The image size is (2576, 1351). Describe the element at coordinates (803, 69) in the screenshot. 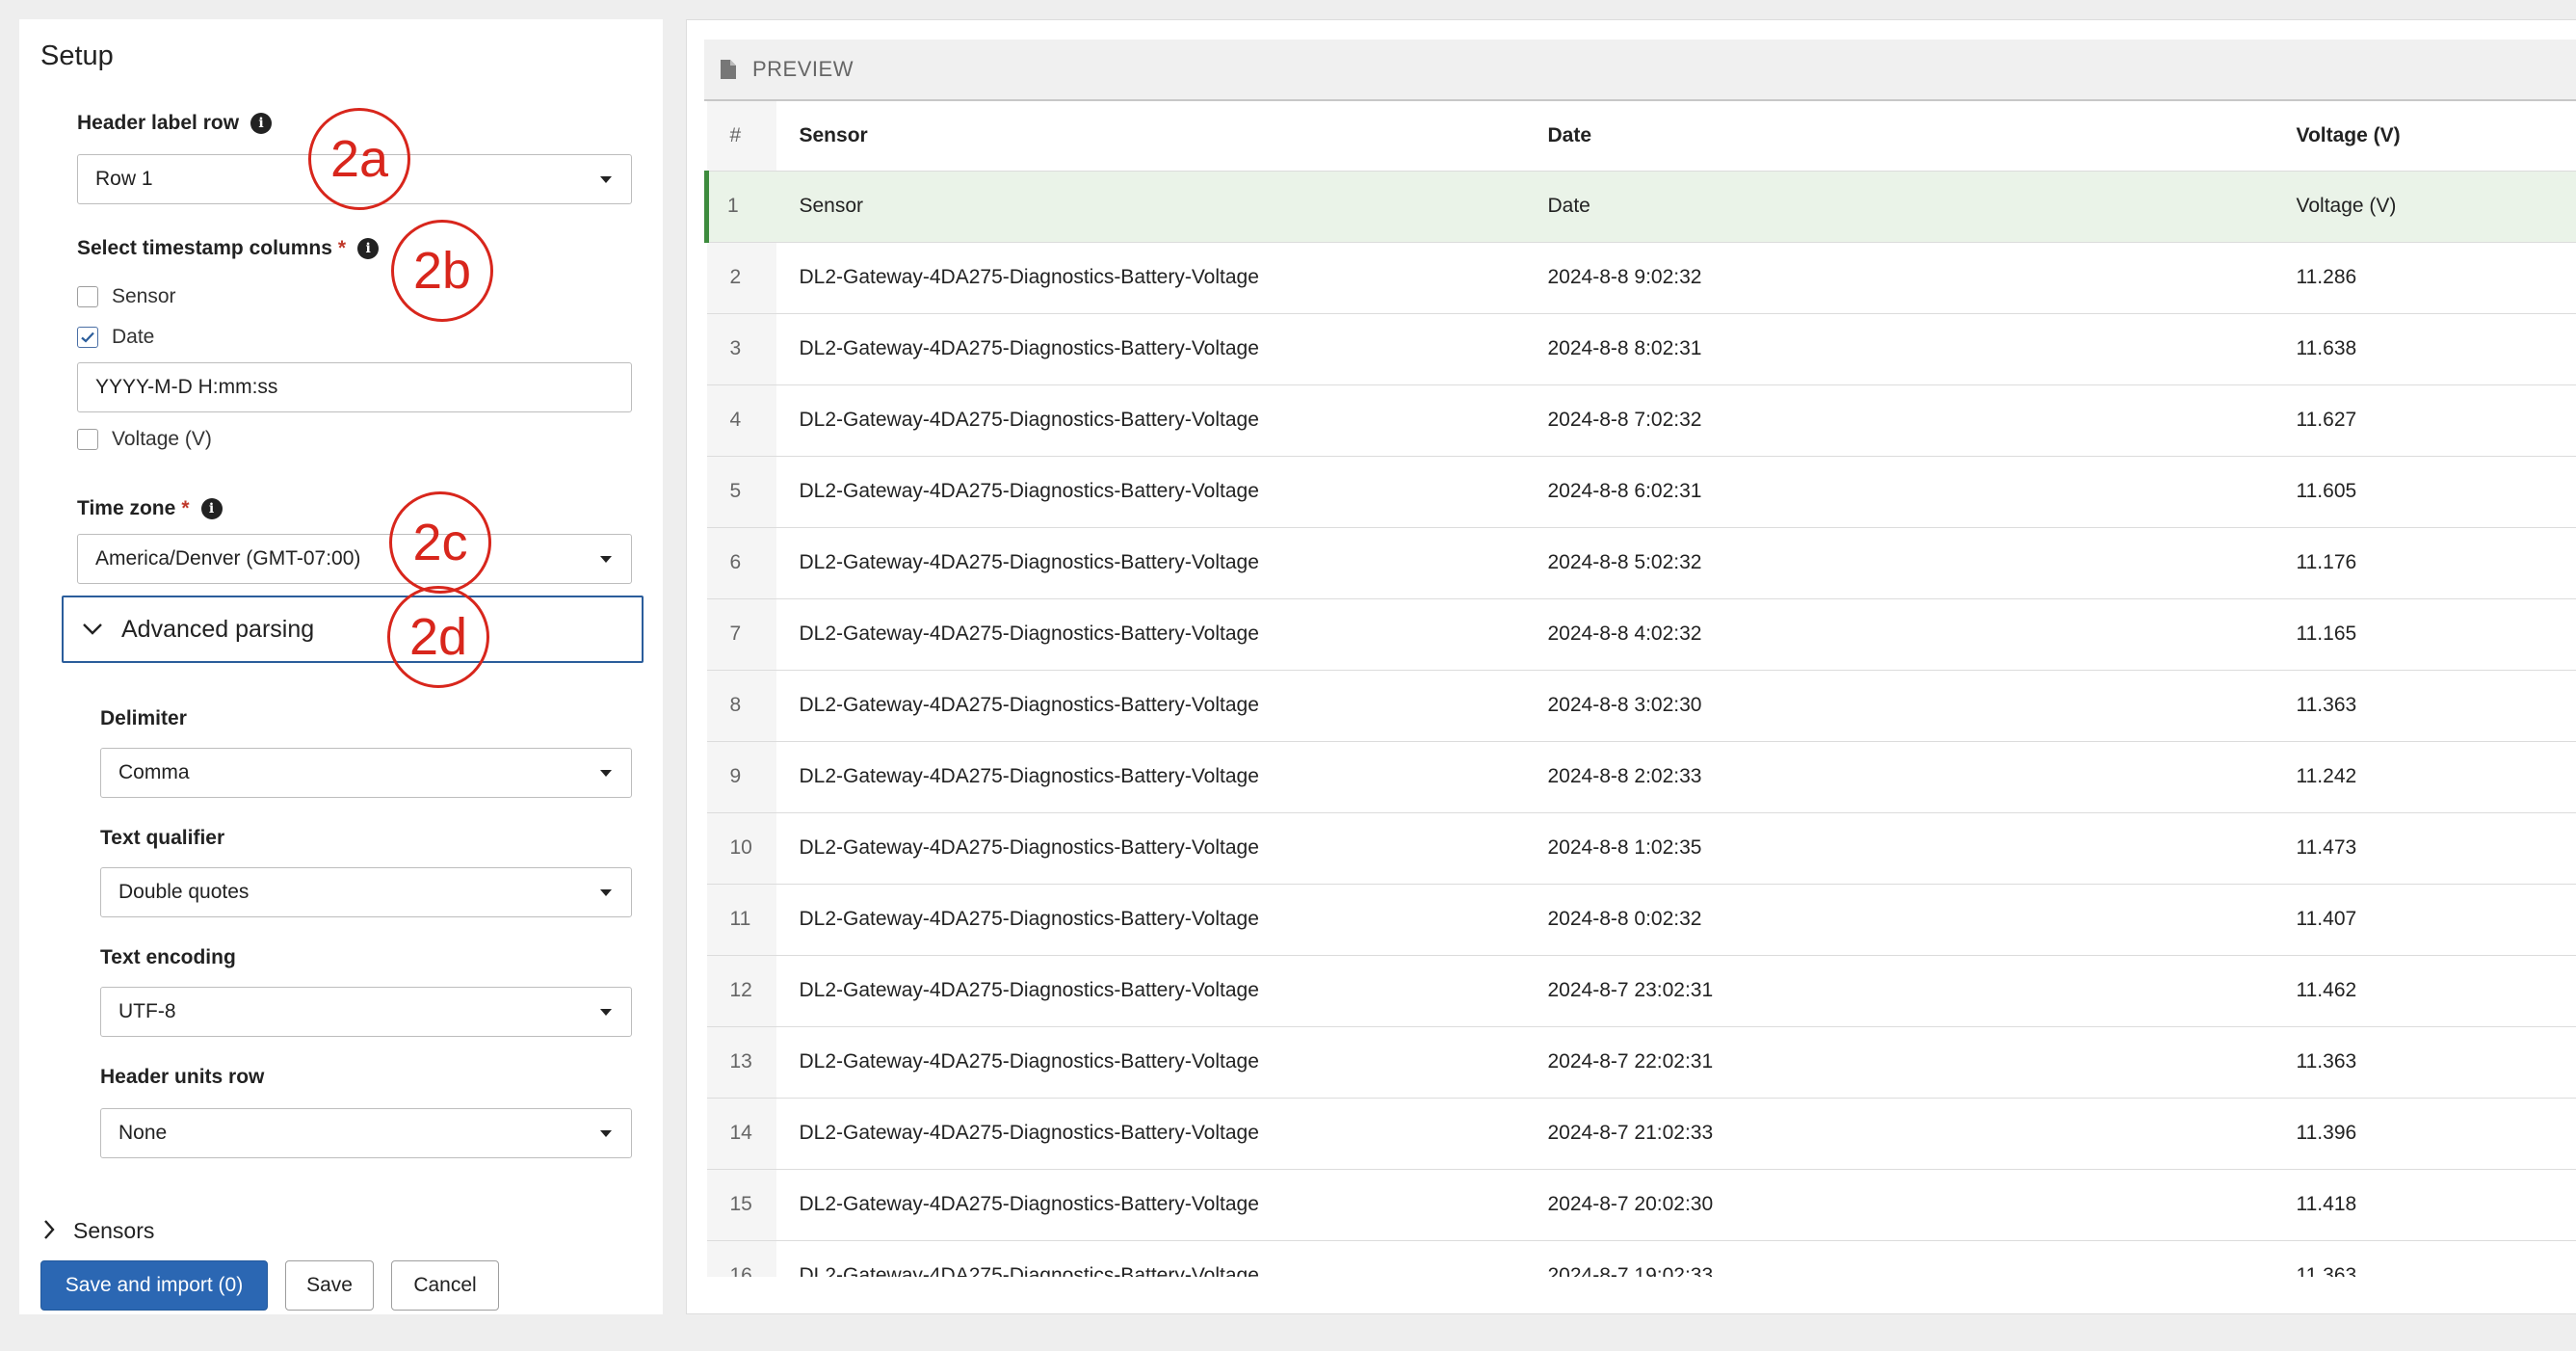

I see `preview-title: PREVIEW` at that location.